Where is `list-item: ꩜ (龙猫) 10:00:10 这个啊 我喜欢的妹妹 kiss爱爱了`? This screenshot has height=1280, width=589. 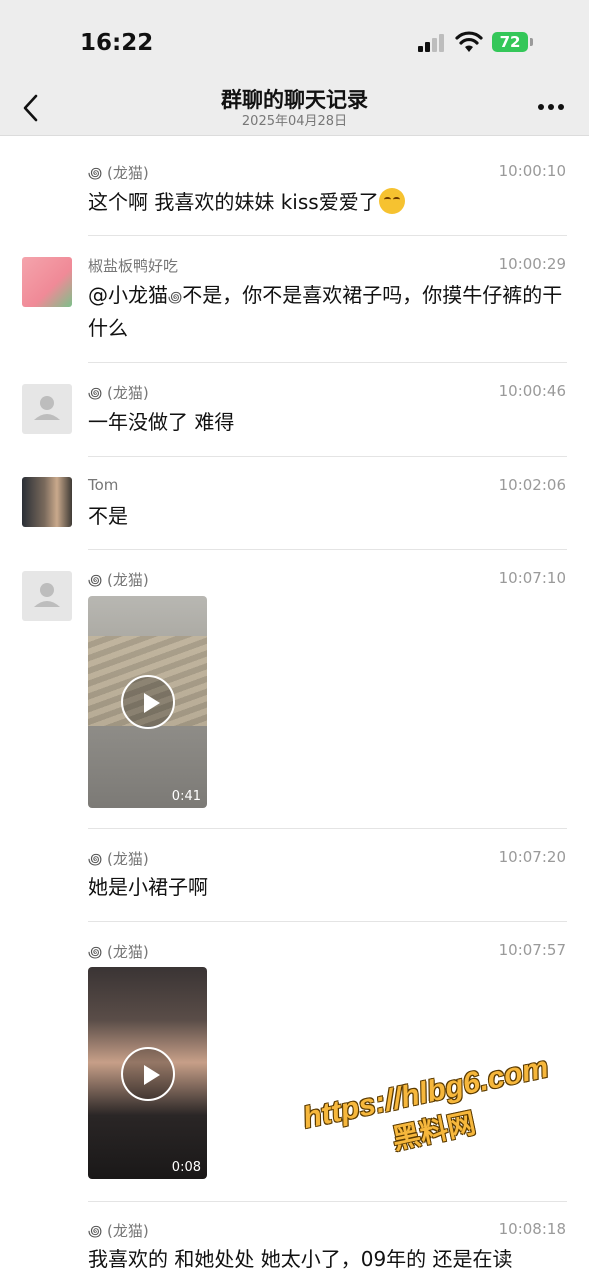 list-item: ꩜ (龙猫) 10:00:10 这个啊 我喜欢的妹妹 kiss爱爱了 is located at coordinates (294, 186).